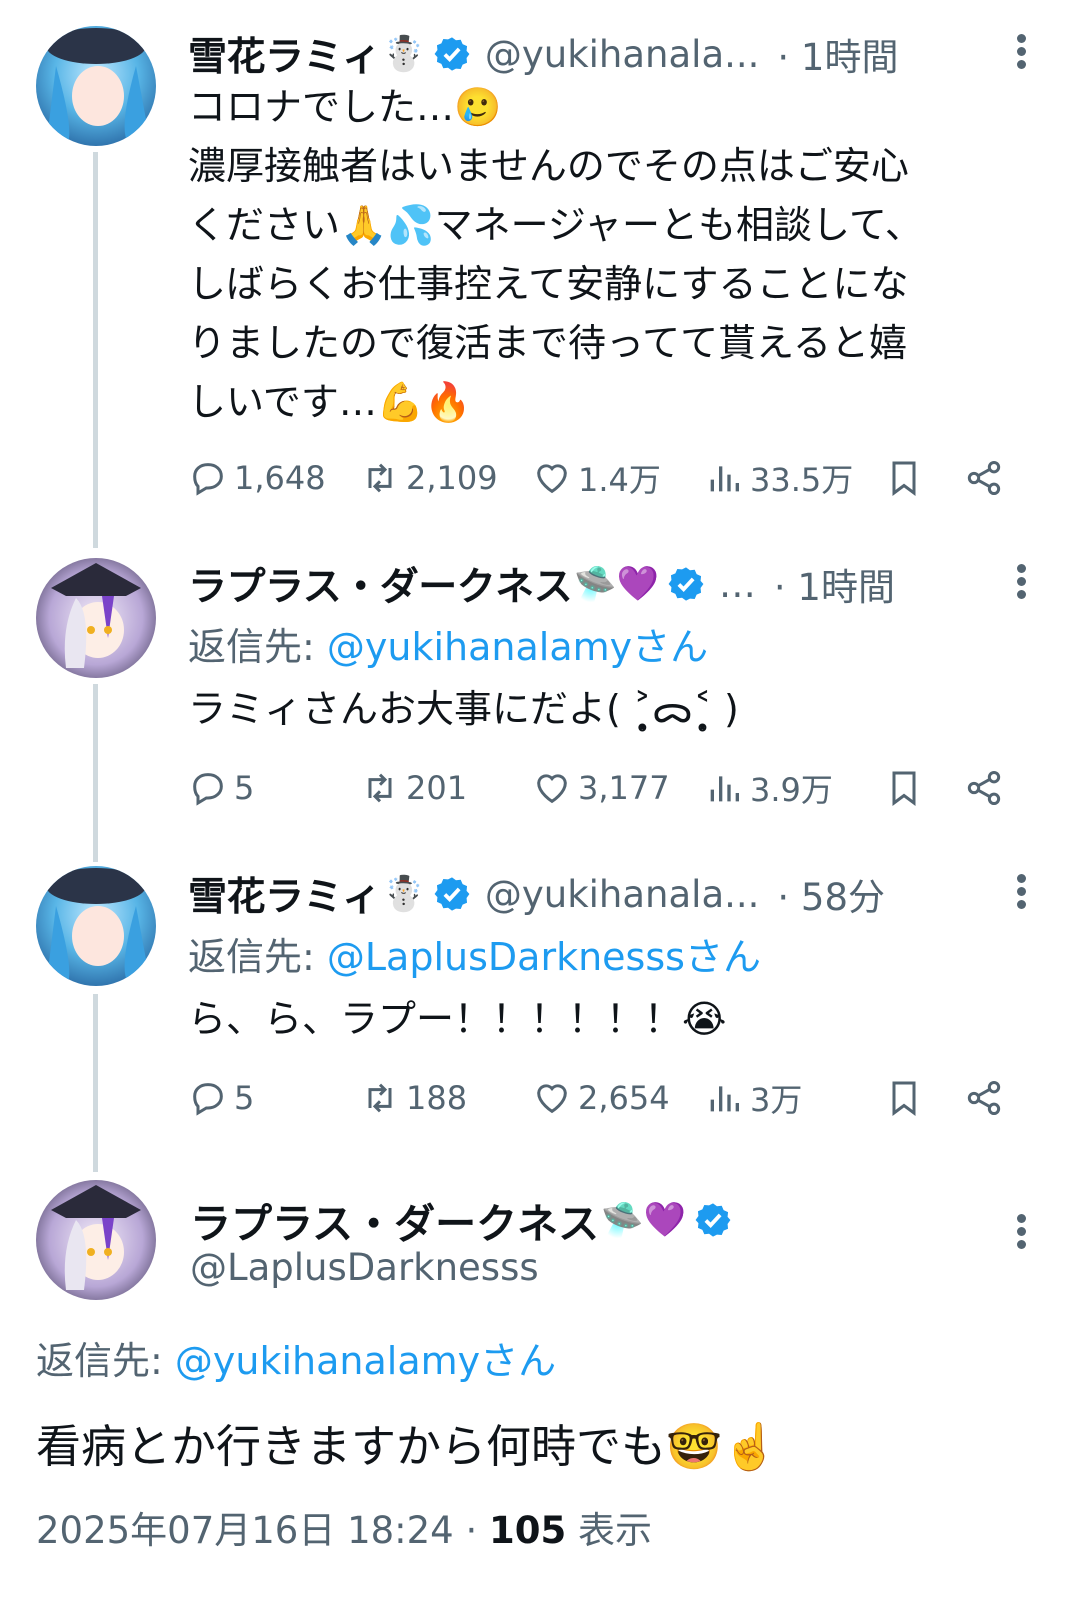 The image size is (1080, 1614). Describe the element at coordinates (831, 894) in the screenshot. I see `timestamp: · 58分` at that location.